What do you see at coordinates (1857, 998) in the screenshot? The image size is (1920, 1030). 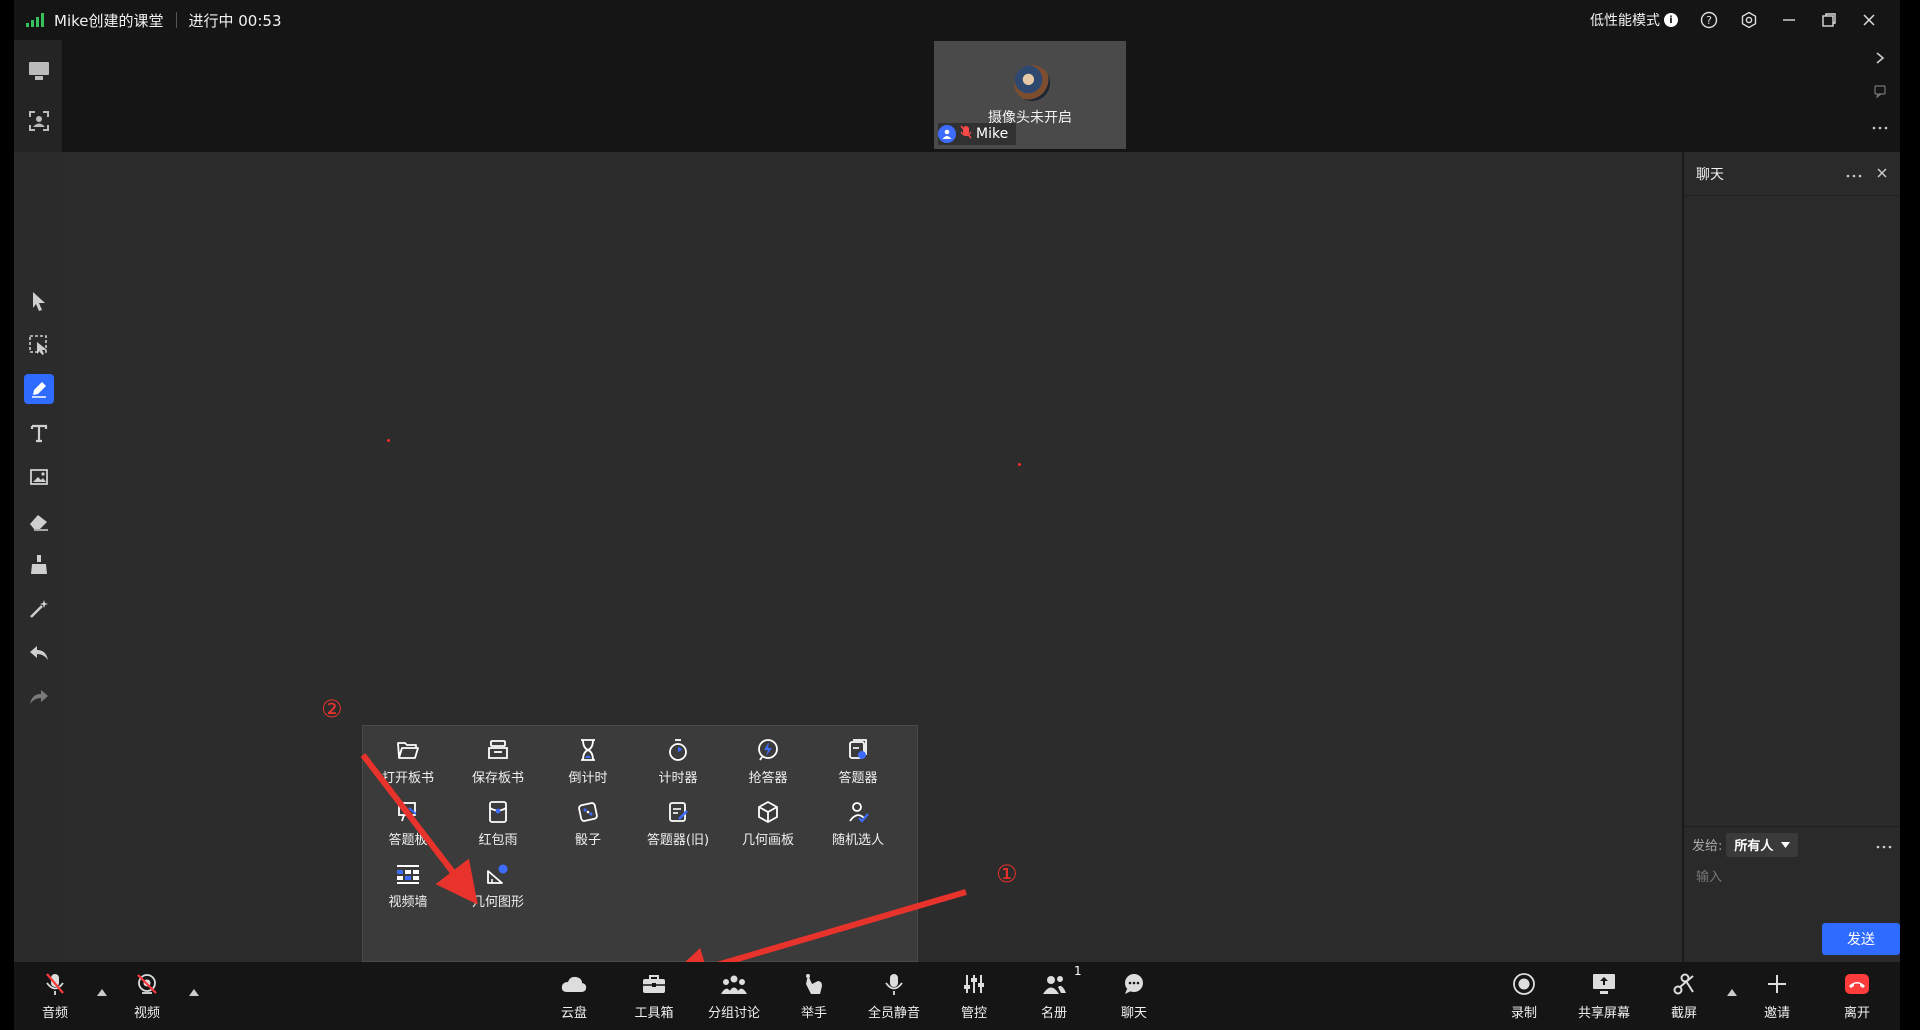 I see `leave-button: 离开` at bounding box center [1857, 998].